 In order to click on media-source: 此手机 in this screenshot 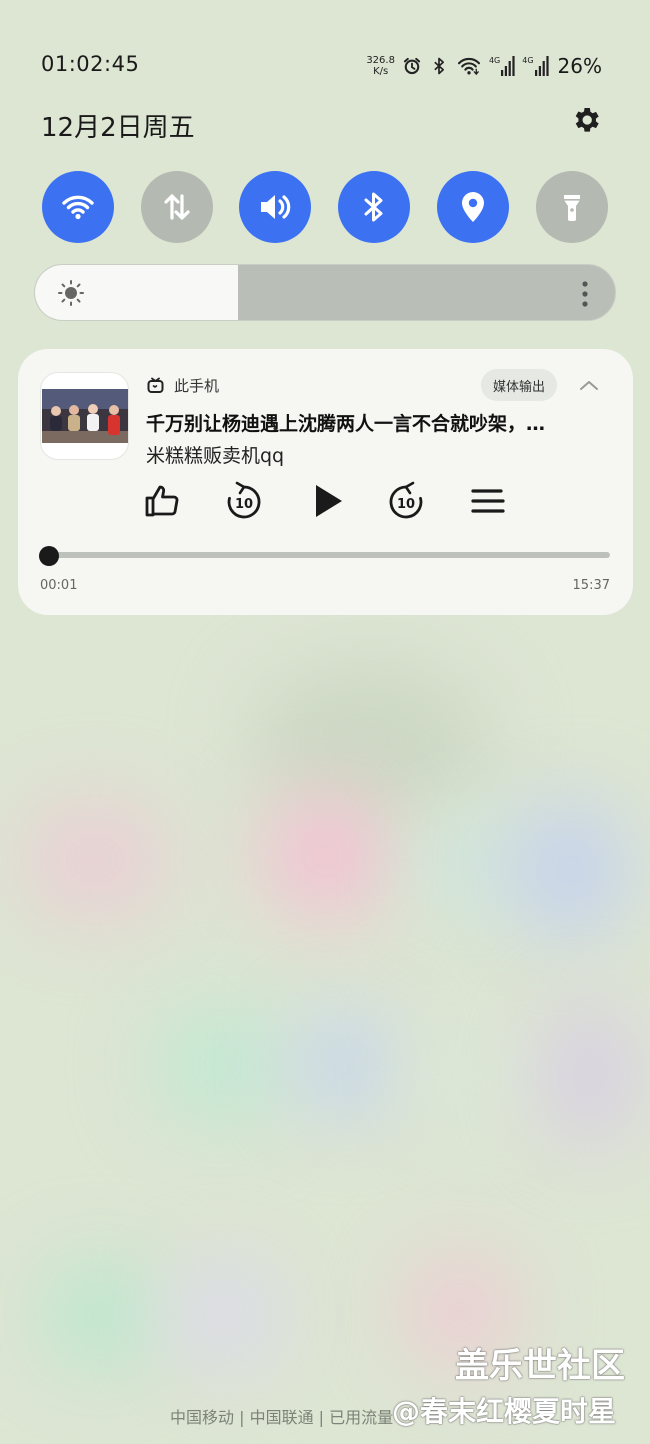, I will do `click(183, 385)`.